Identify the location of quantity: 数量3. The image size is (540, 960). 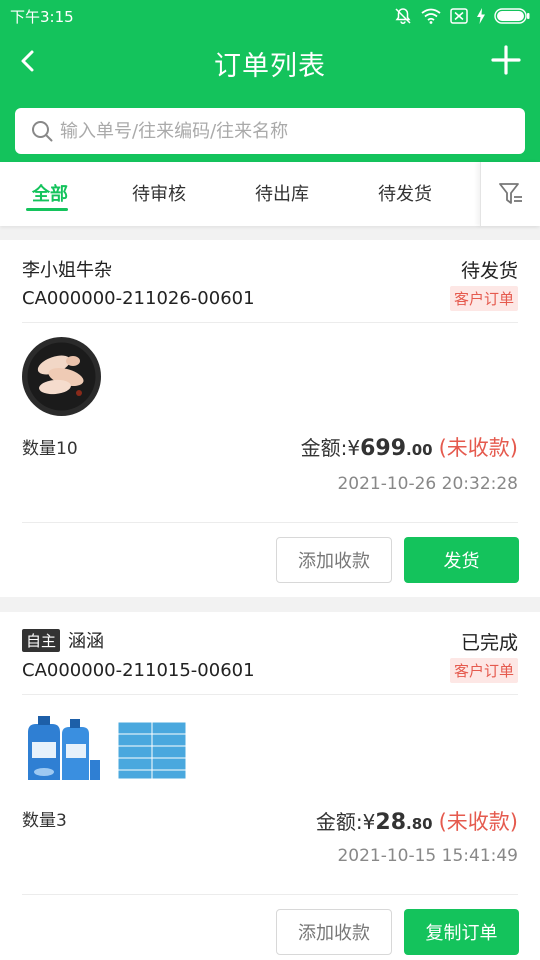
(44, 821).